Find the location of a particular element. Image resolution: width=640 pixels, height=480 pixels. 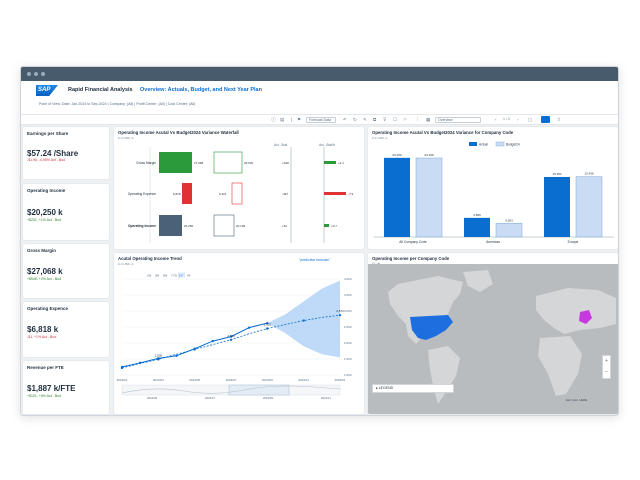

actual-value: 6,818 is located at coordinates (177, 194).